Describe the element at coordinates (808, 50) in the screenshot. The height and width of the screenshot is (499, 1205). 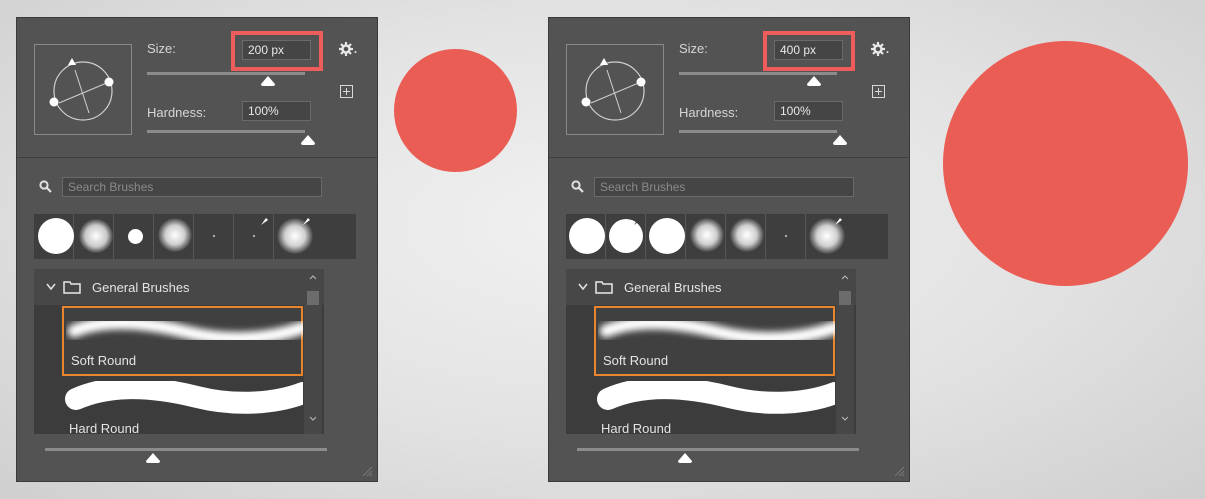
I see `size-field: 400 px` at that location.